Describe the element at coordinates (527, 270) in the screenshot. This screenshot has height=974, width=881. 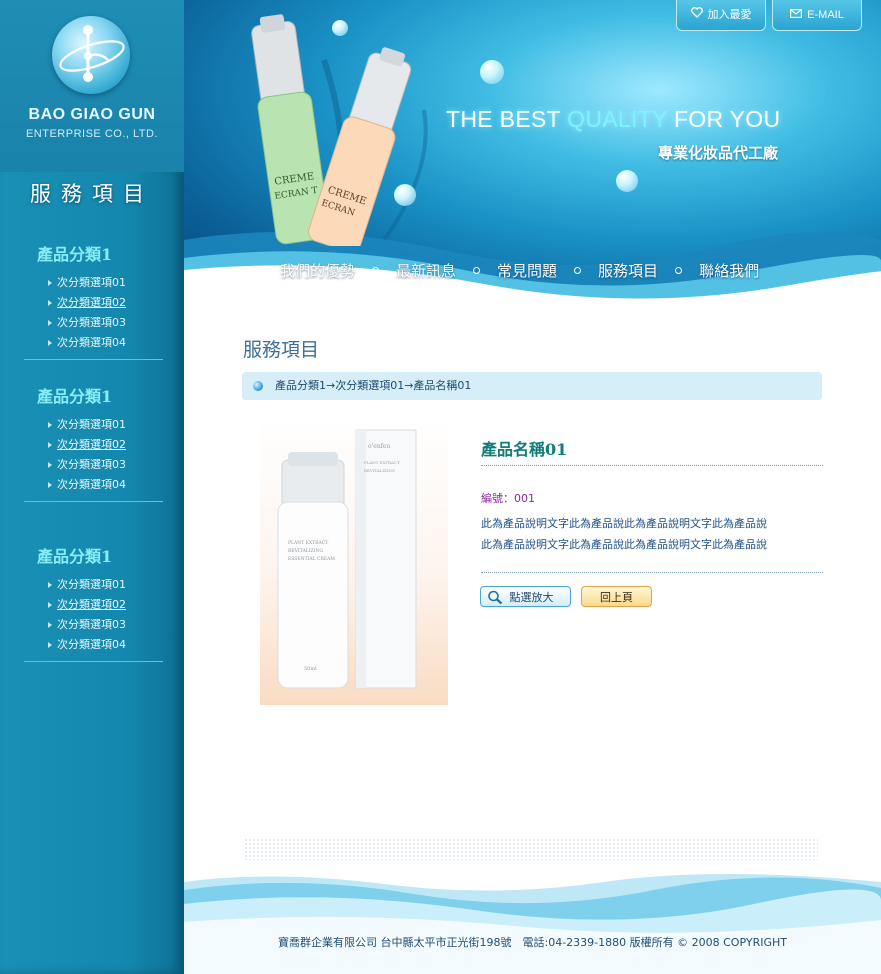
I see `nav-item-faq: 常見問題` at that location.